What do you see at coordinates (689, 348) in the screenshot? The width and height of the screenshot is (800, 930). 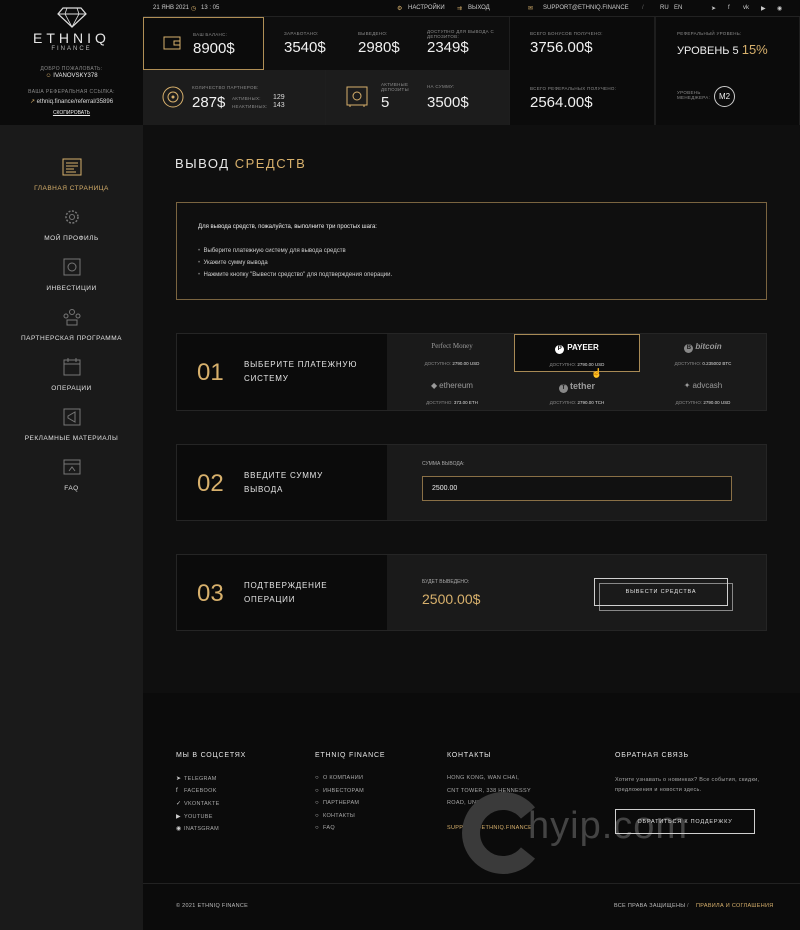 I see `bitcoin-icon: B` at bounding box center [689, 348].